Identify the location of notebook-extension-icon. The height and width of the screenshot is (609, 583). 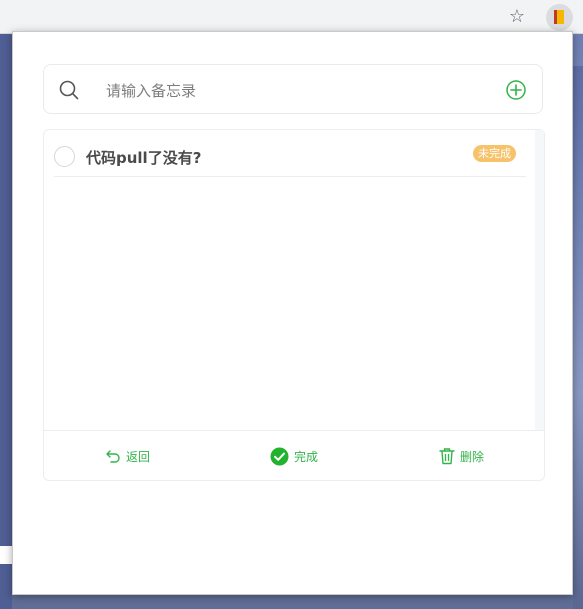
(559, 17).